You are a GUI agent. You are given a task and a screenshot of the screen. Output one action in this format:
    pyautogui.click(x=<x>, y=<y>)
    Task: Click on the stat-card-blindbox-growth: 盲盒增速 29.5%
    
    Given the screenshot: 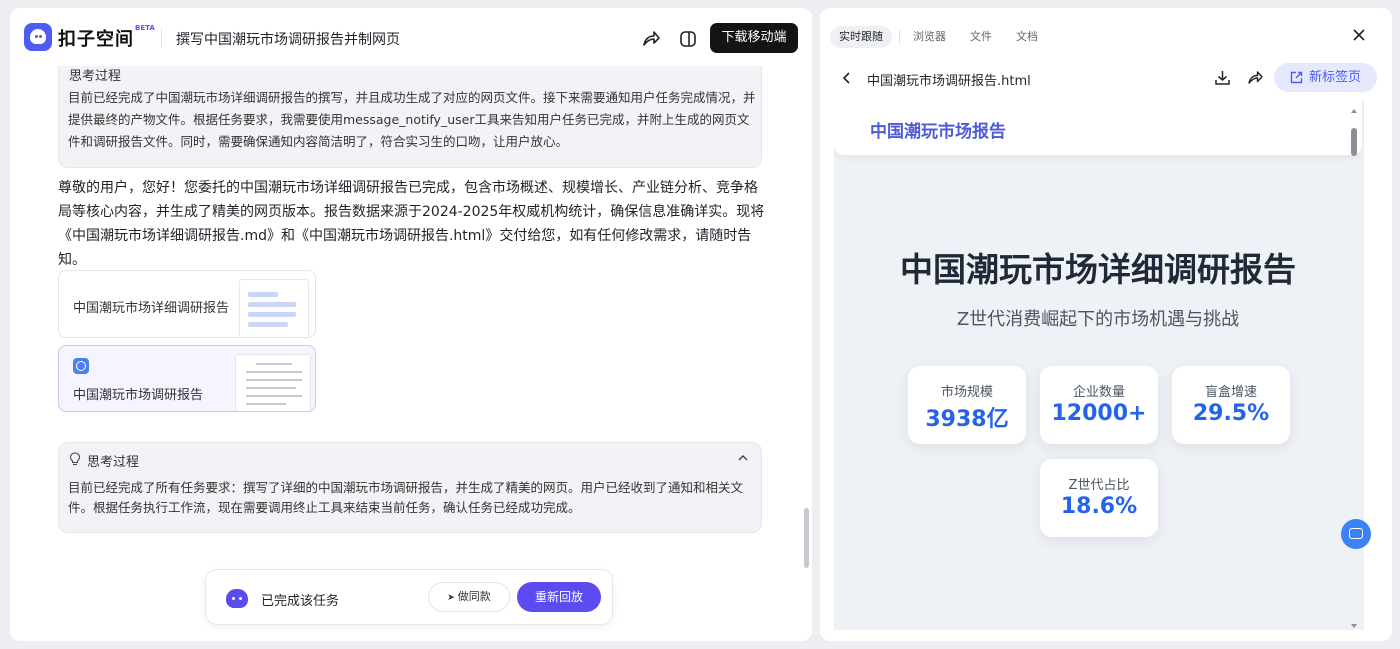 What is the action you would take?
    pyautogui.click(x=1231, y=405)
    